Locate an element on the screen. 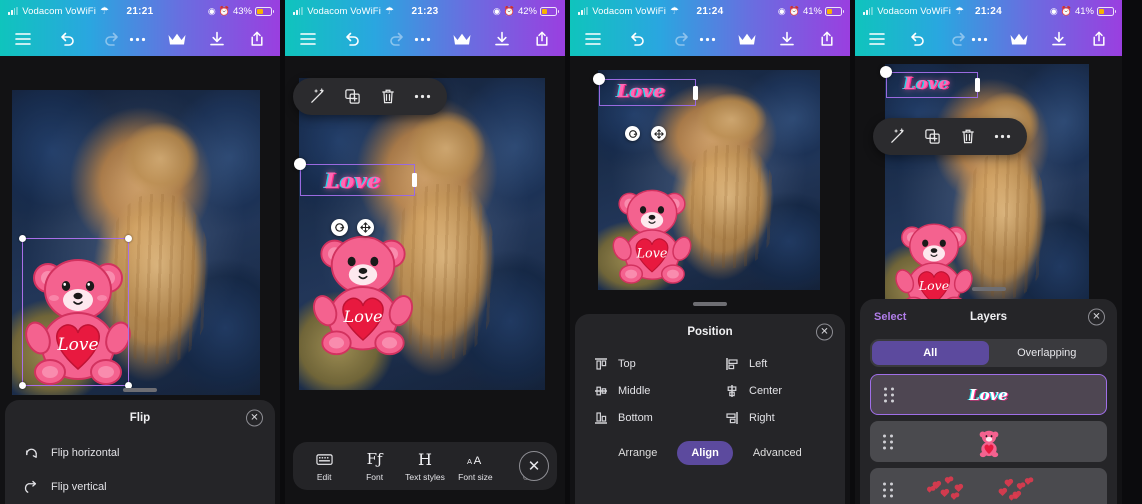 This screenshot has height=504, width=1142. selection-box is located at coordinates (75, 312).